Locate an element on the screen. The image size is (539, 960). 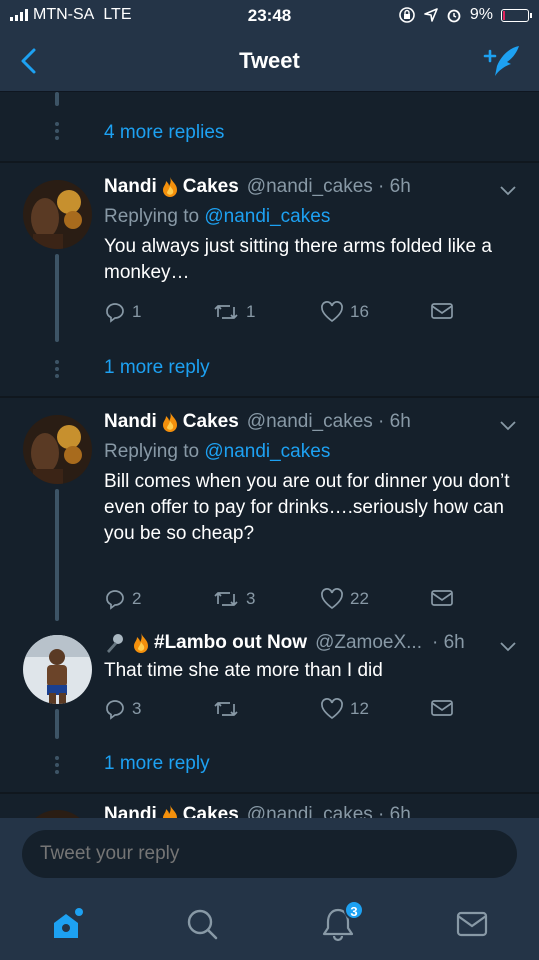
compose-tweet-icon is located at coordinates (502, 61).